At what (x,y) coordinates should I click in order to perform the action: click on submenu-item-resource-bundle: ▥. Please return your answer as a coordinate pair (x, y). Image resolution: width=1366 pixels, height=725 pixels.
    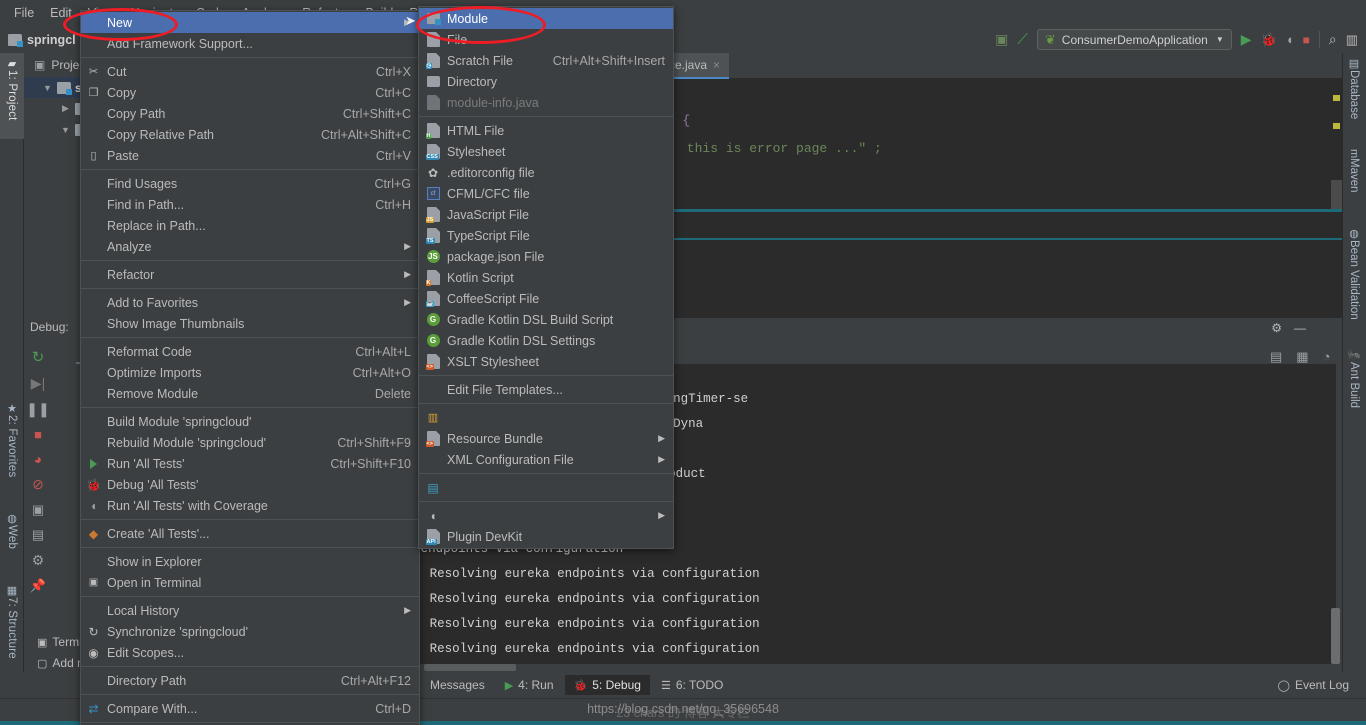
    Looking at the image, I should click on (546, 417).